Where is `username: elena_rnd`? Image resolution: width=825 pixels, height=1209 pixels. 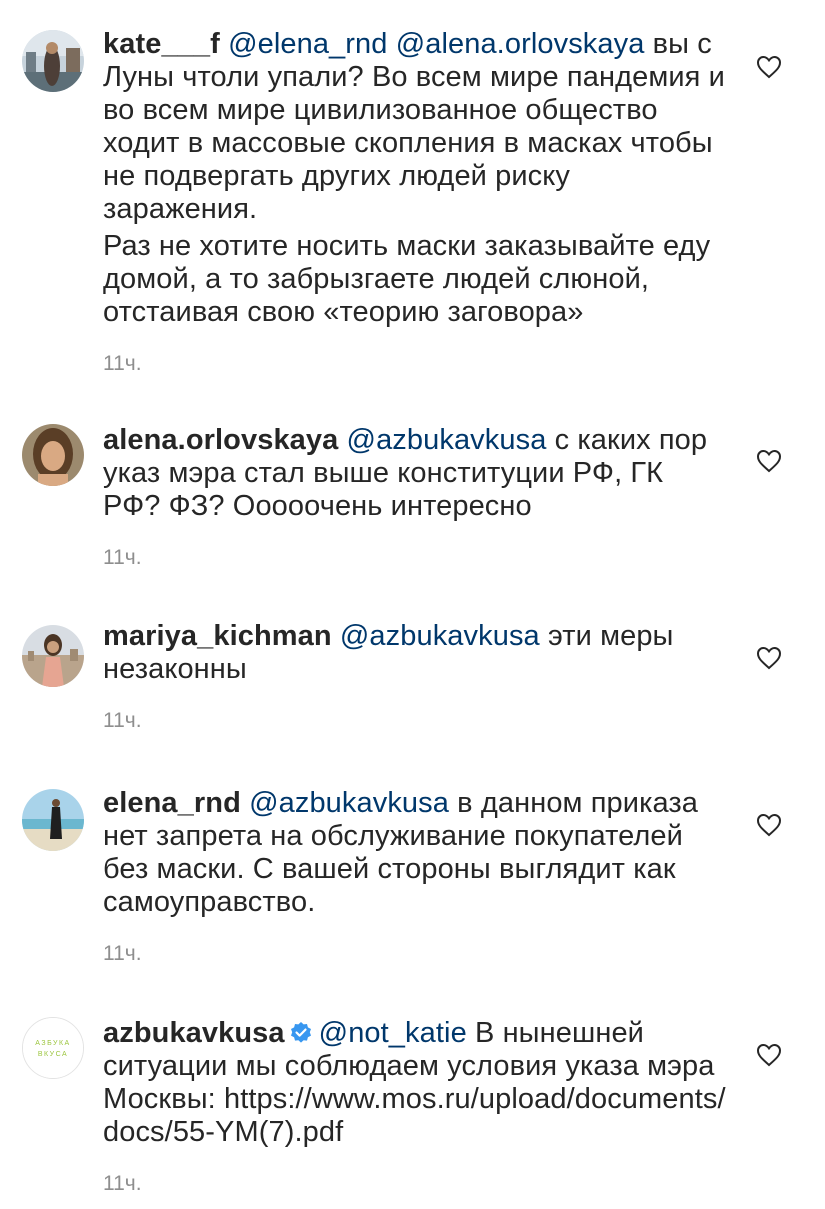 username: elena_rnd is located at coordinates (172, 803).